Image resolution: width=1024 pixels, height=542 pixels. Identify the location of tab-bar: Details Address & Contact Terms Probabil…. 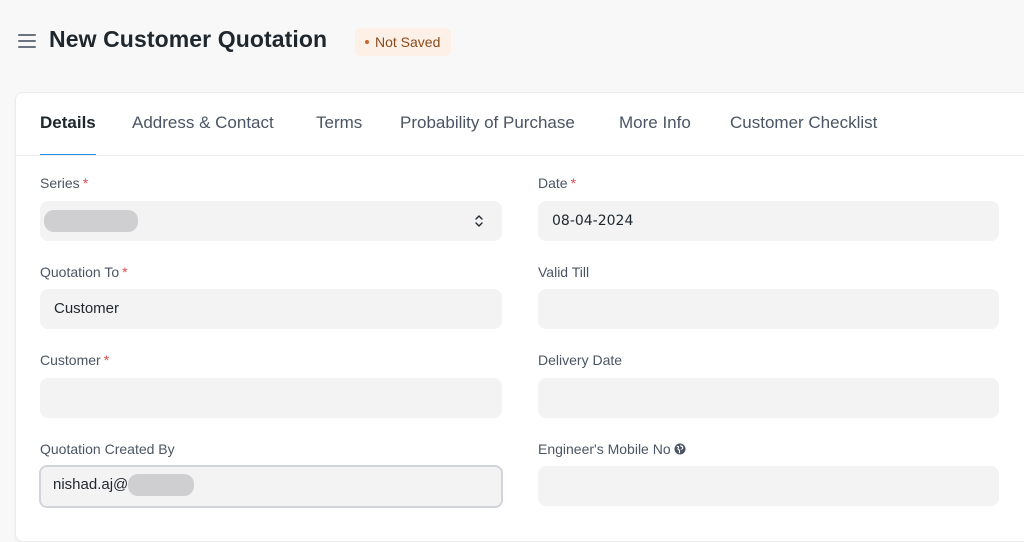
(520, 124).